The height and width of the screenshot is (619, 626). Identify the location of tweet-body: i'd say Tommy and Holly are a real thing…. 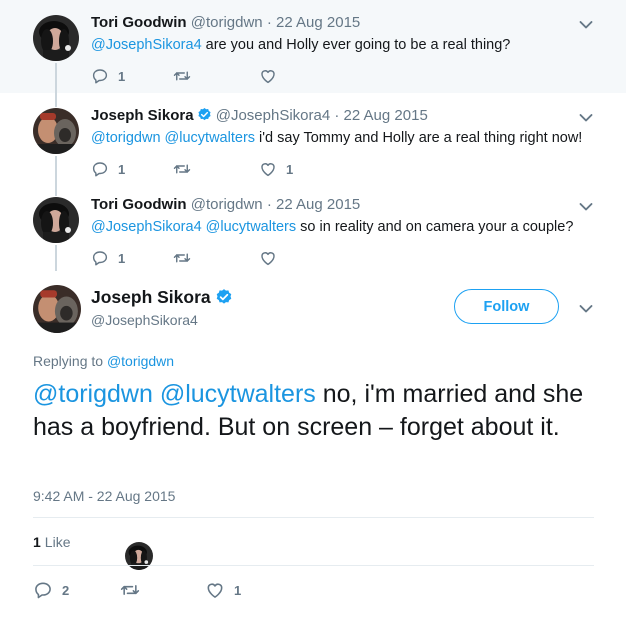
(419, 138).